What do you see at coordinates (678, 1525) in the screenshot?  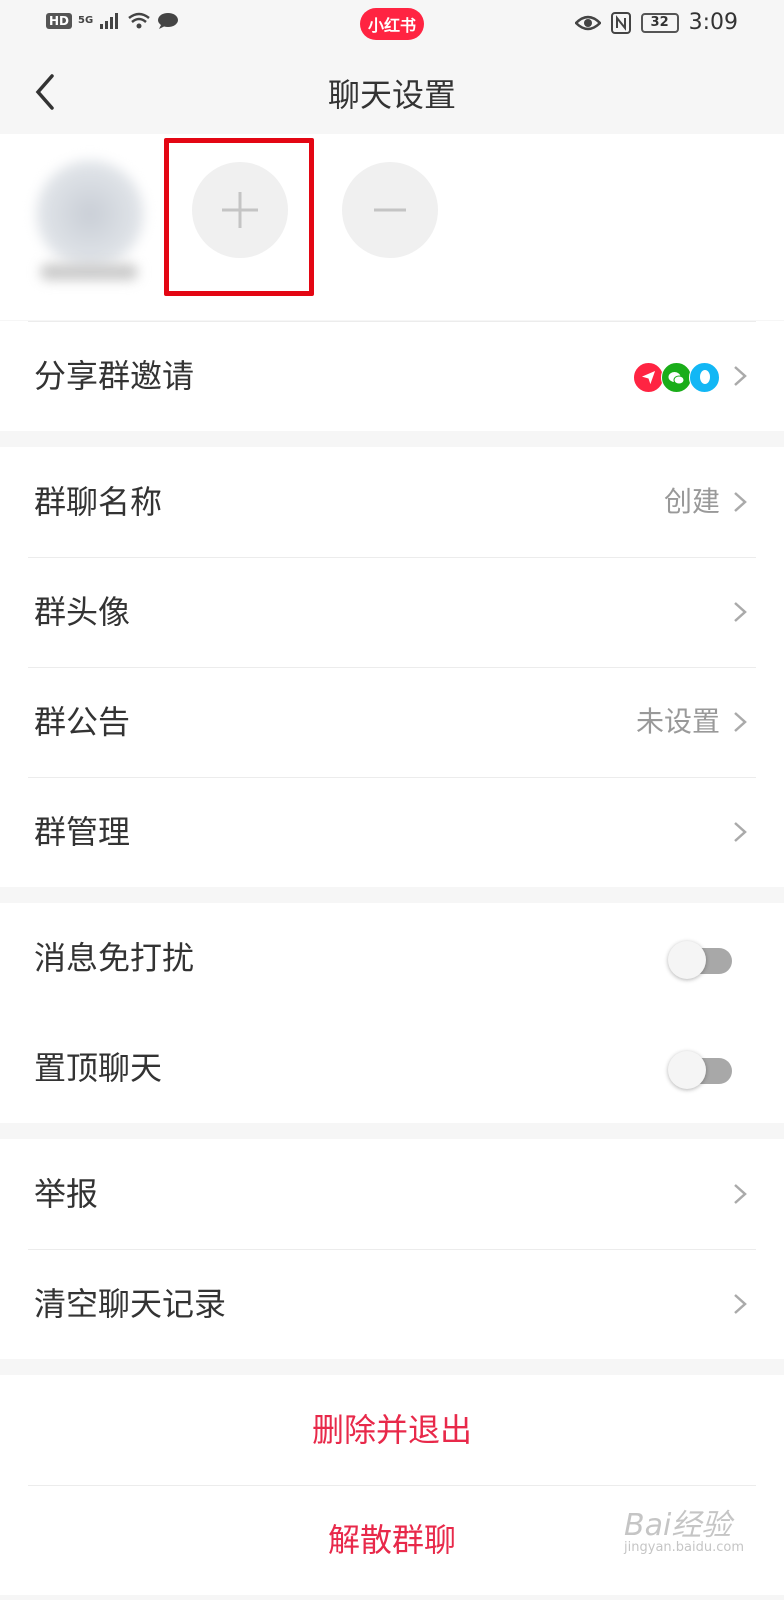 I see `watermark-brand: Bai经验` at bounding box center [678, 1525].